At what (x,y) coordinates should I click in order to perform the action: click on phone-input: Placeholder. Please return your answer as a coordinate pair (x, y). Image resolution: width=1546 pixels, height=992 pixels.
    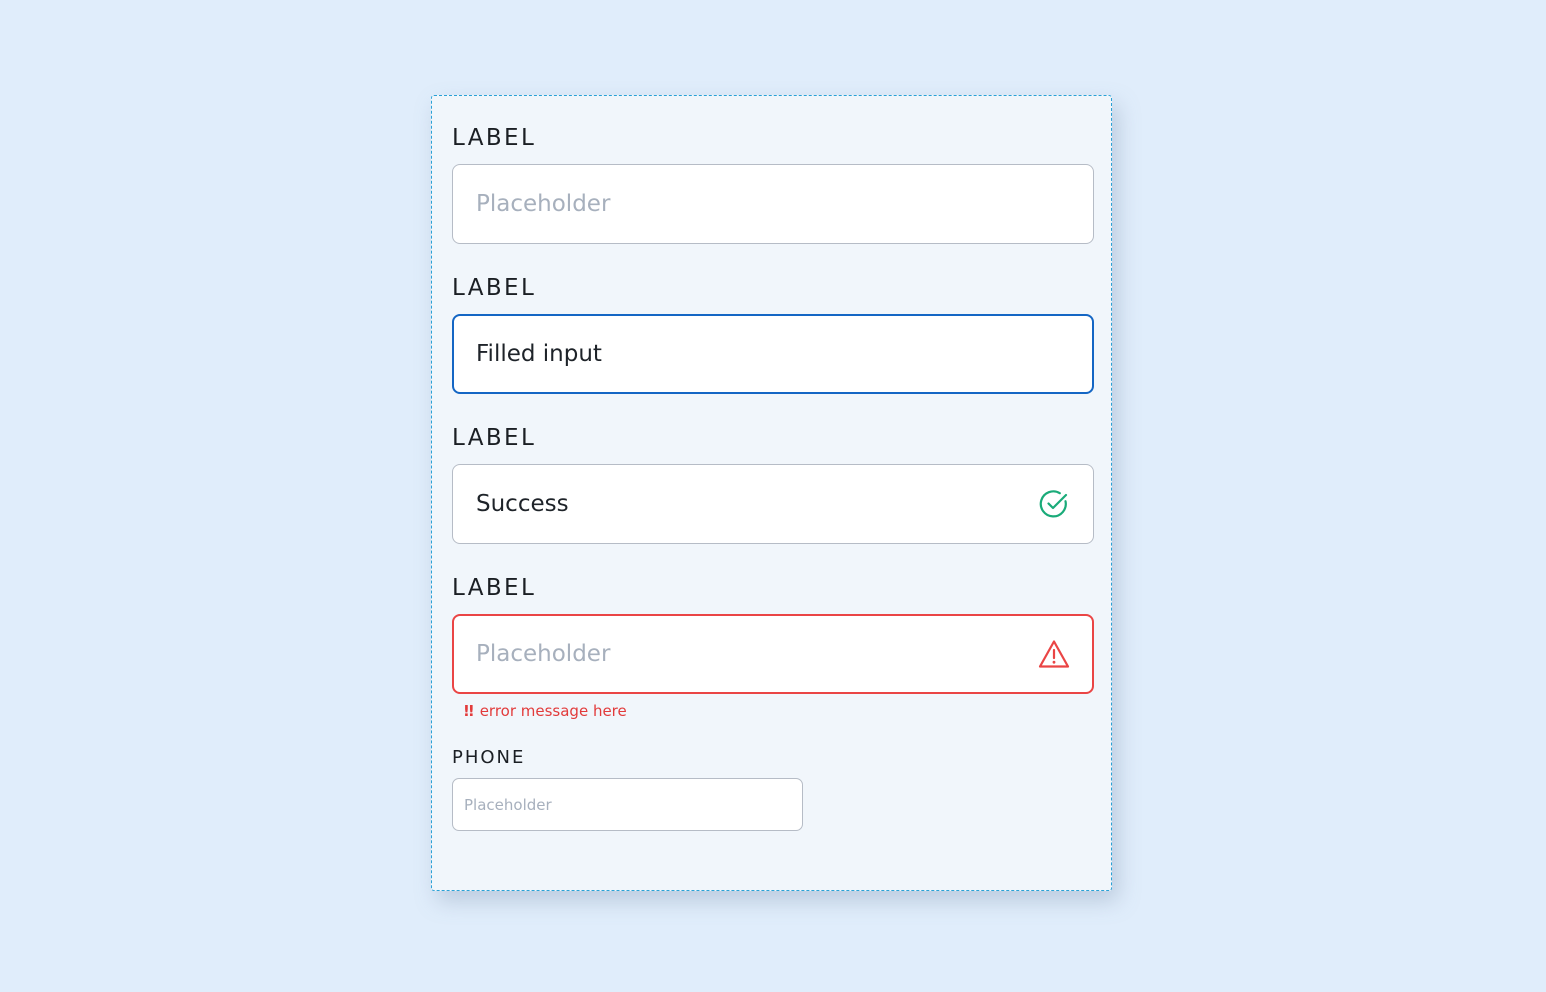
    Looking at the image, I should click on (627, 804).